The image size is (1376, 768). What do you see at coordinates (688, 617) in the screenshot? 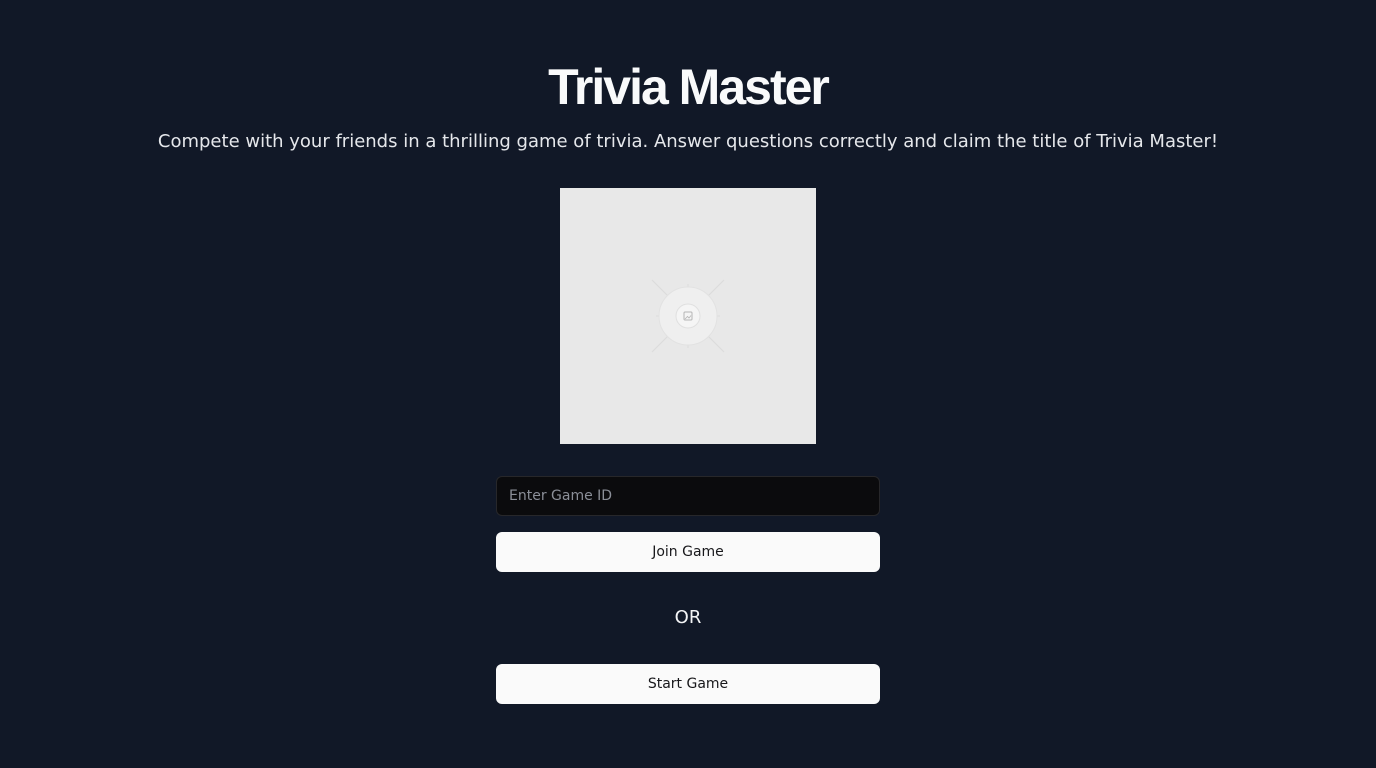
I see `or-divider: OR` at bounding box center [688, 617].